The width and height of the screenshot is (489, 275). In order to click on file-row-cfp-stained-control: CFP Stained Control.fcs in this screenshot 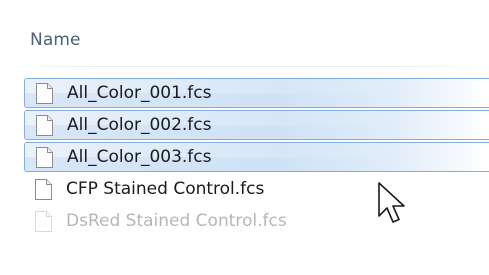, I will do `click(256, 189)`.